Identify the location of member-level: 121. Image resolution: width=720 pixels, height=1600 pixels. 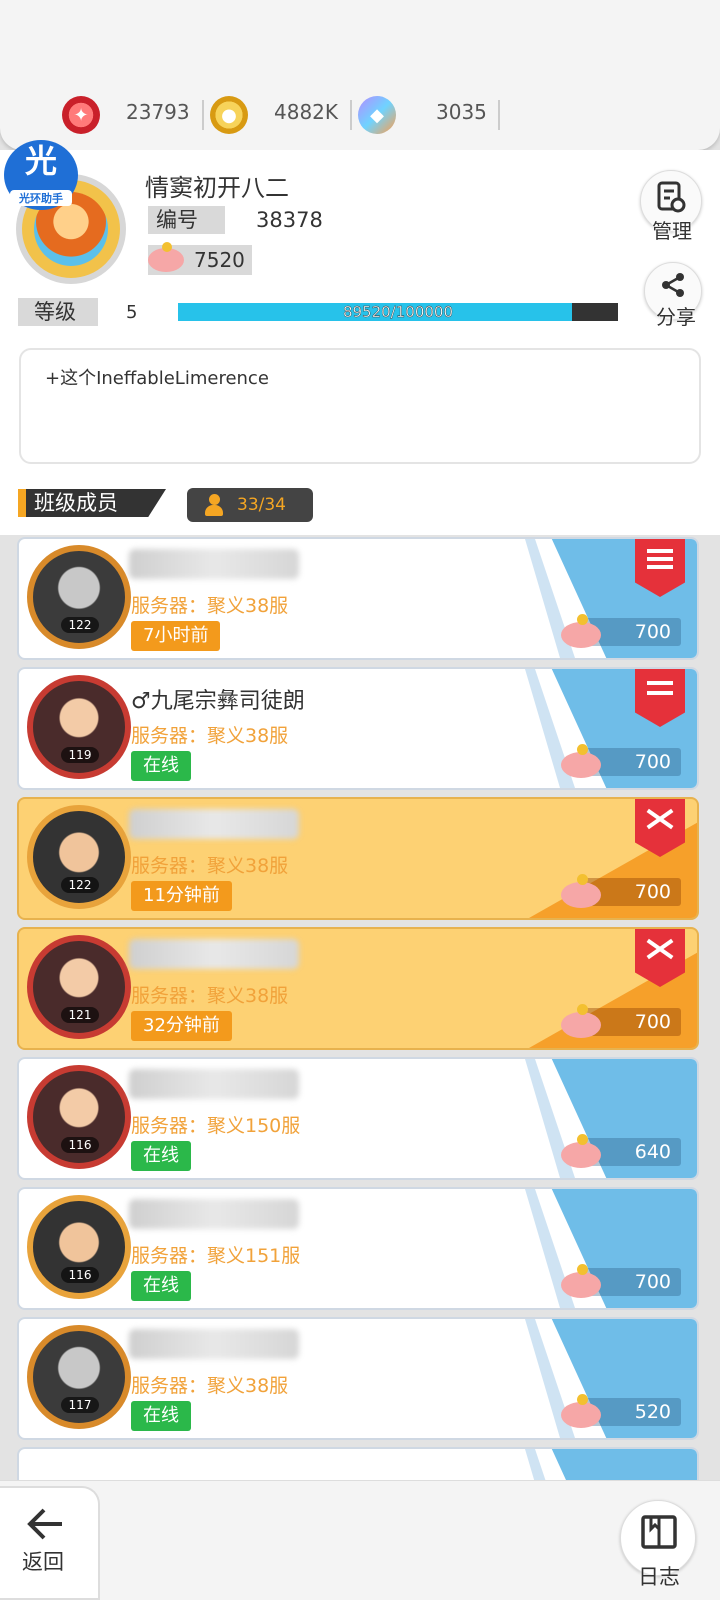
(80, 1015).